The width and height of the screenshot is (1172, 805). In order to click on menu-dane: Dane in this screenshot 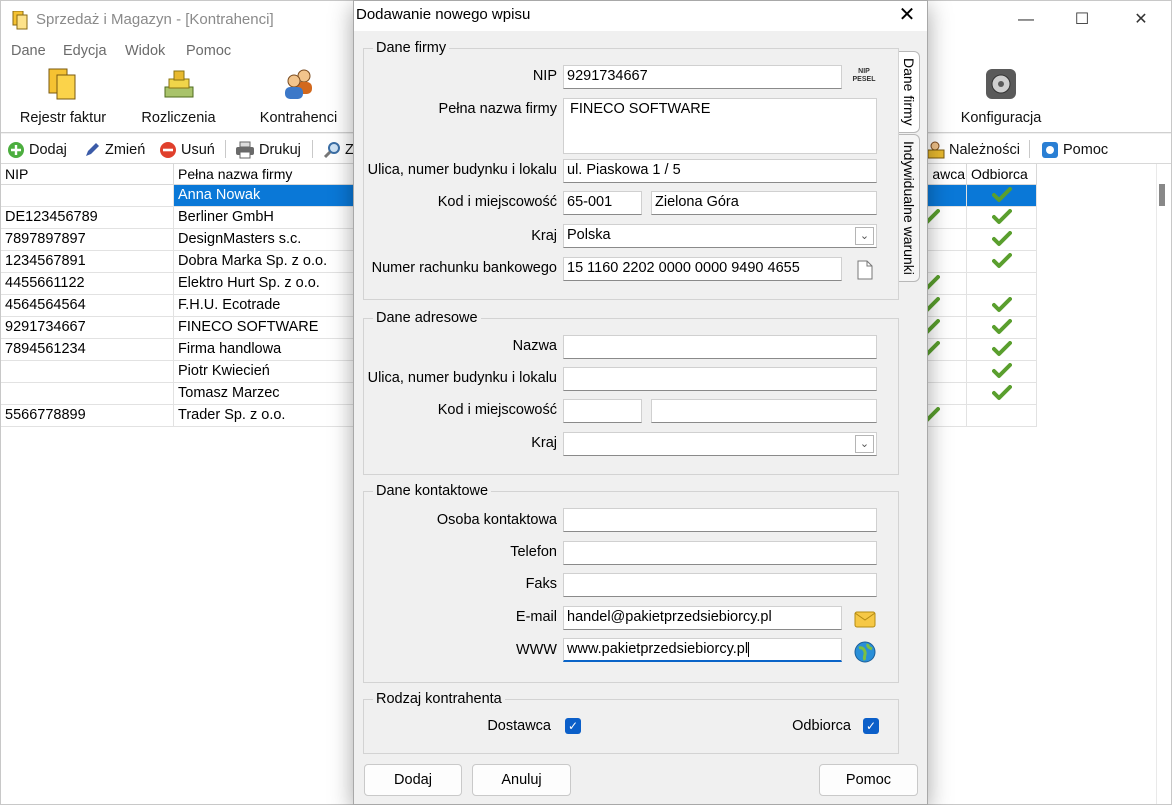, I will do `click(28, 51)`.